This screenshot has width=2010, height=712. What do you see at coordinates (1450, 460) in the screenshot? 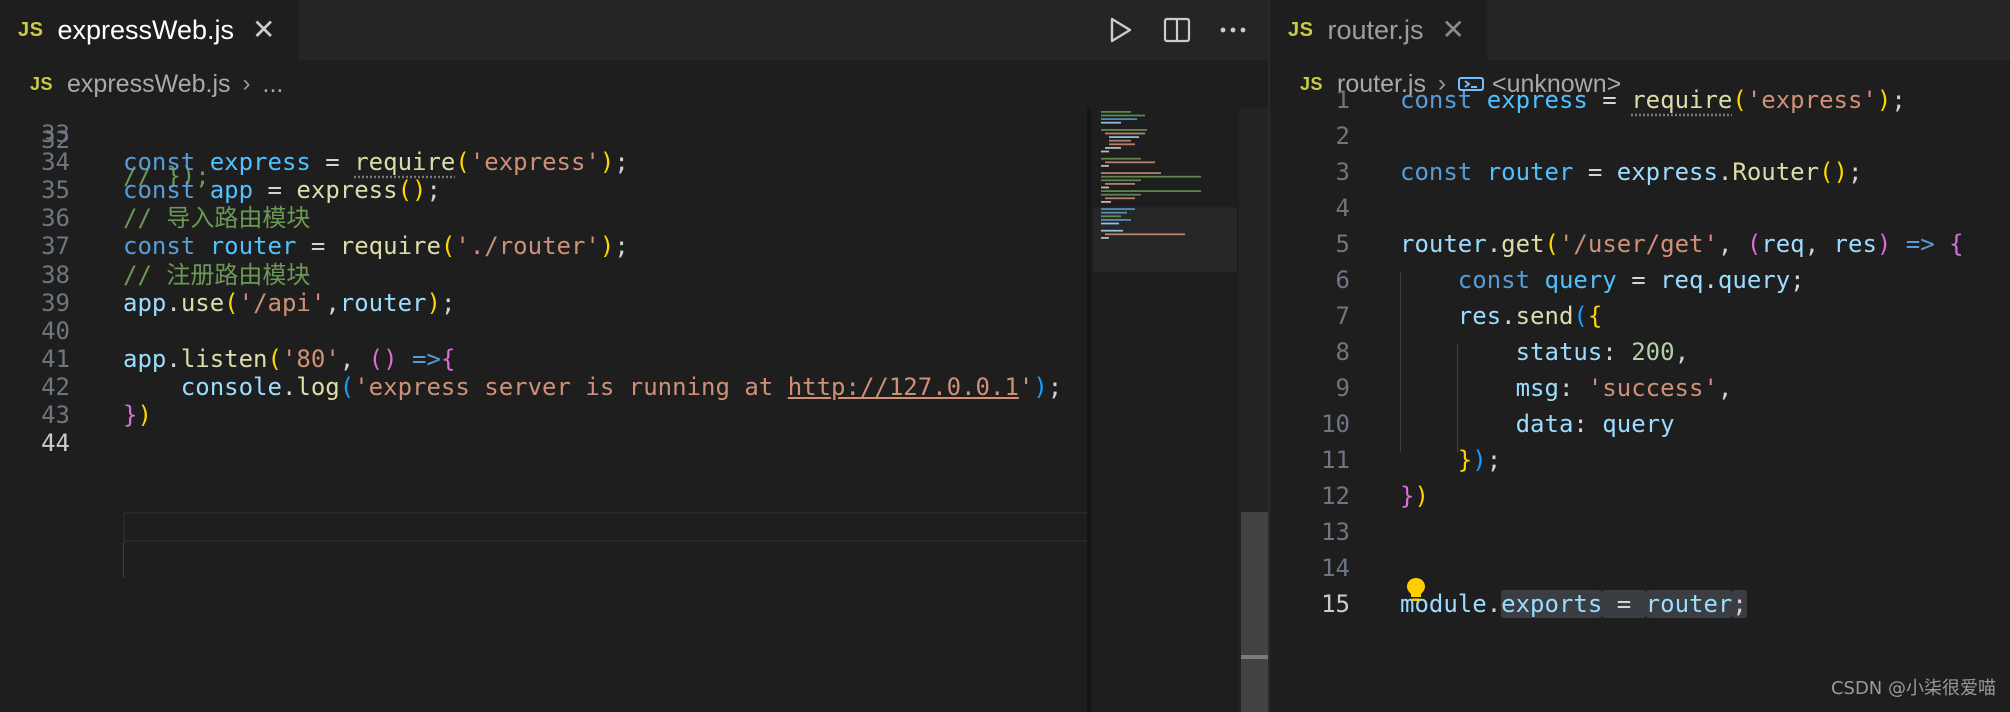
I see `code-text: });` at bounding box center [1450, 460].